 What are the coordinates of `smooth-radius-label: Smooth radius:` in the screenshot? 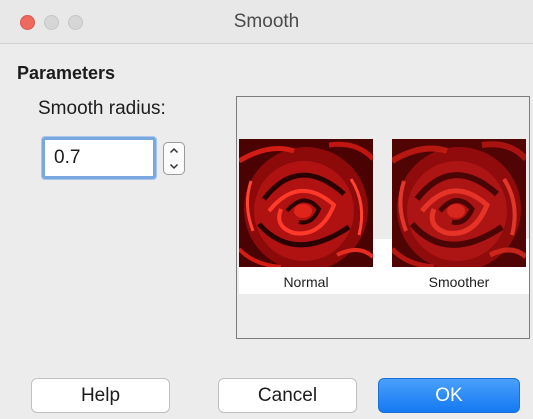 It's located at (102, 108).